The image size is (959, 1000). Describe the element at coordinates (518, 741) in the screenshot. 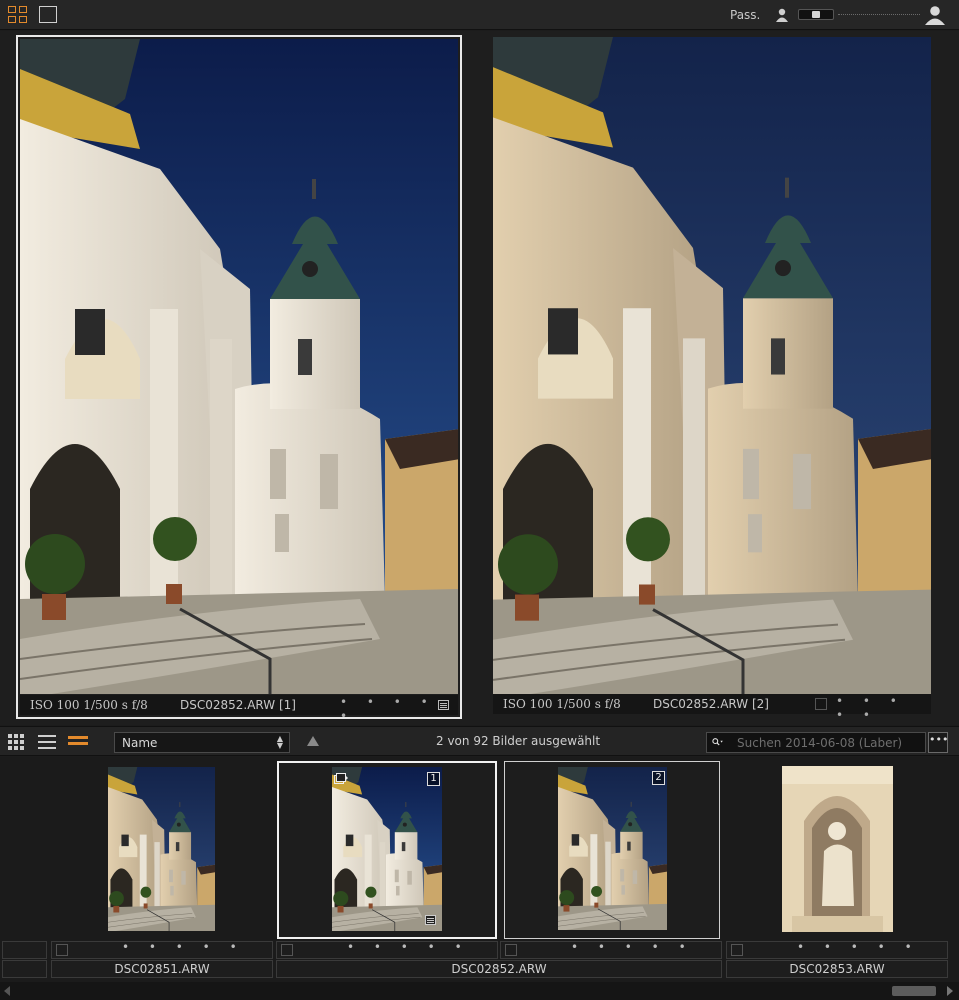

I see `selection-status: 2 von 92 Bilder ausgewählt` at that location.